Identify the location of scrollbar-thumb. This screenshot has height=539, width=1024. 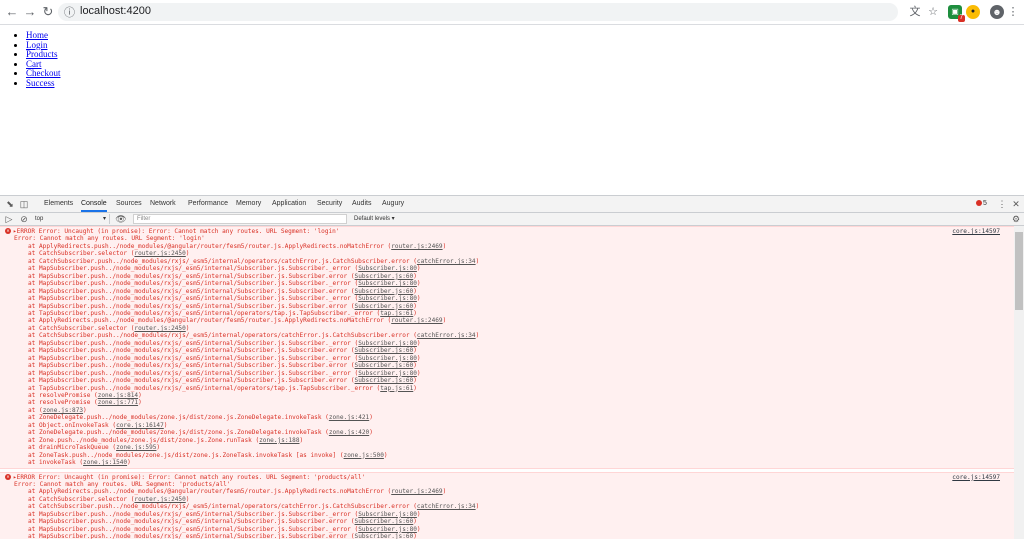
(1019, 271).